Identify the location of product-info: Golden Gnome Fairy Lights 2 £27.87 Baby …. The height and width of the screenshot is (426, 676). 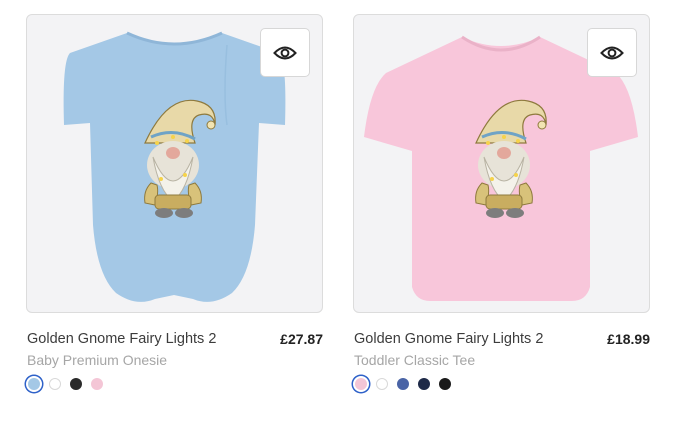
(174, 356).